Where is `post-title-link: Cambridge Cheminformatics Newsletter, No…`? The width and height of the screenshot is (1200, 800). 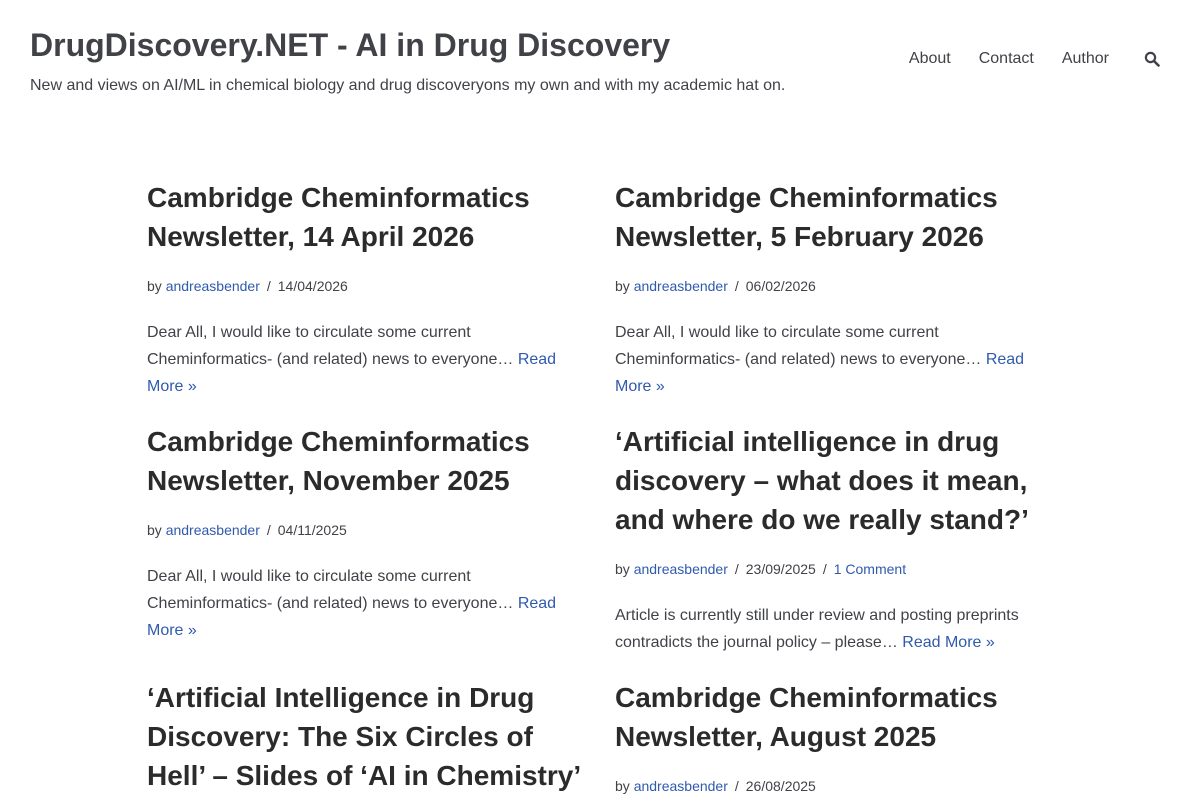 post-title-link: Cambridge Cheminformatics Newsletter, No… is located at coordinates (338, 461).